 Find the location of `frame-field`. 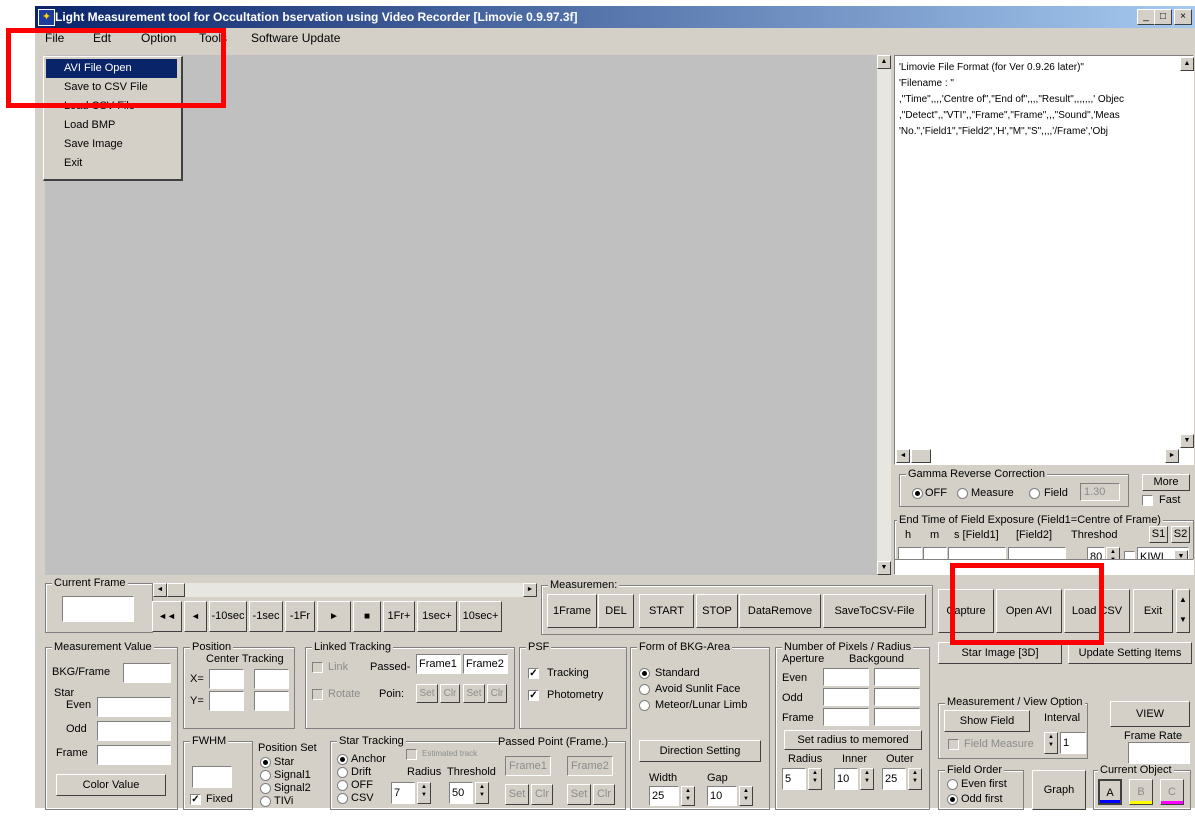

frame-field is located at coordinates (134, 755).